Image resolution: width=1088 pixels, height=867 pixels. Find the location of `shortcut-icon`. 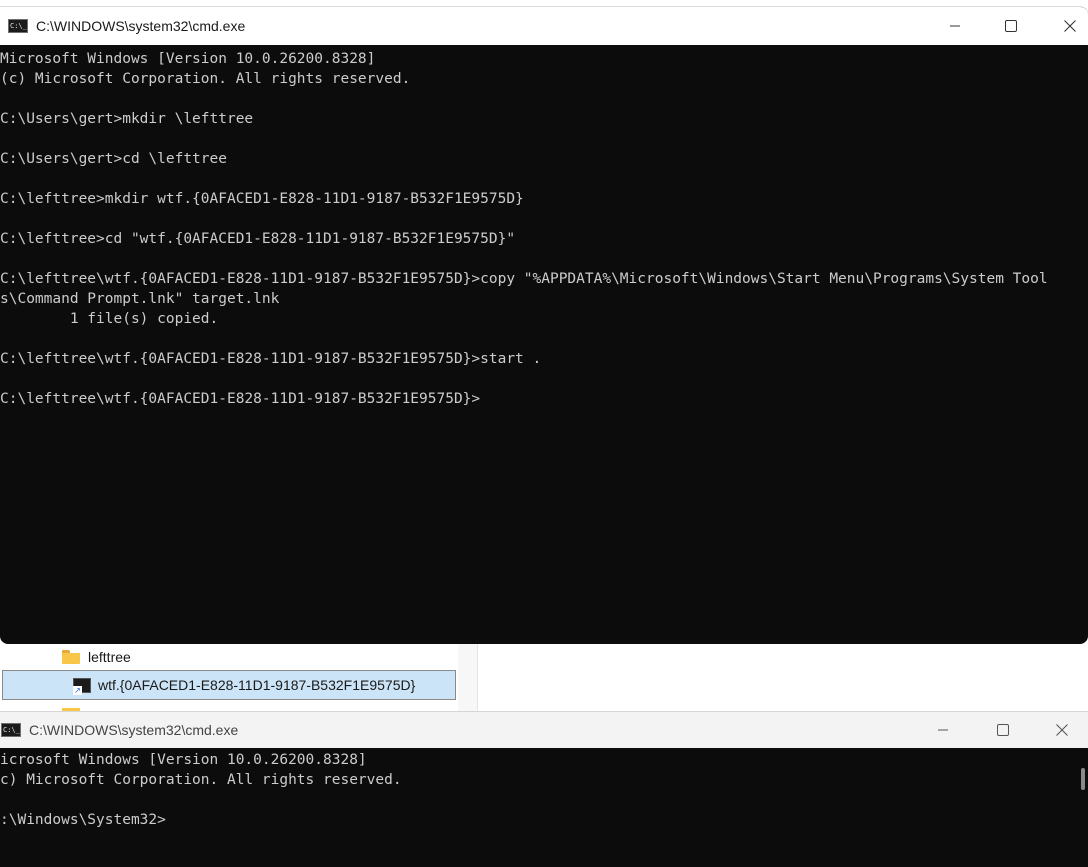

shortcut-icon is located at coordinates (82, 686).